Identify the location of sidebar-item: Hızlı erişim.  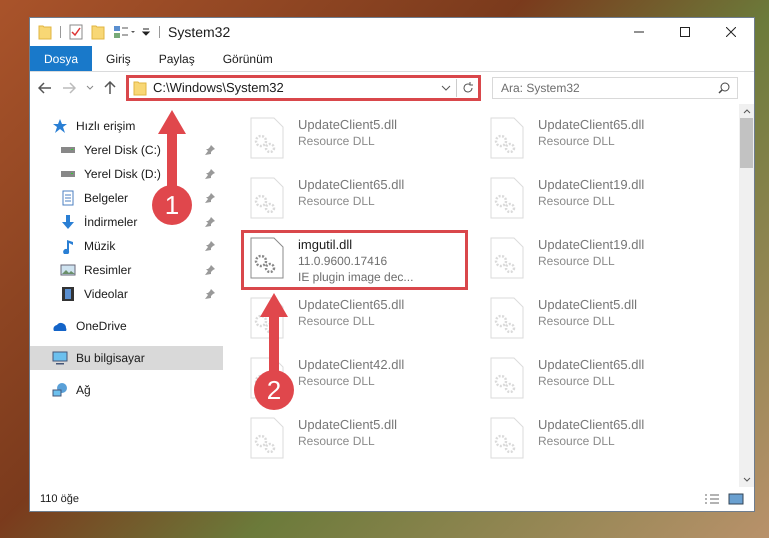
(94, 126).